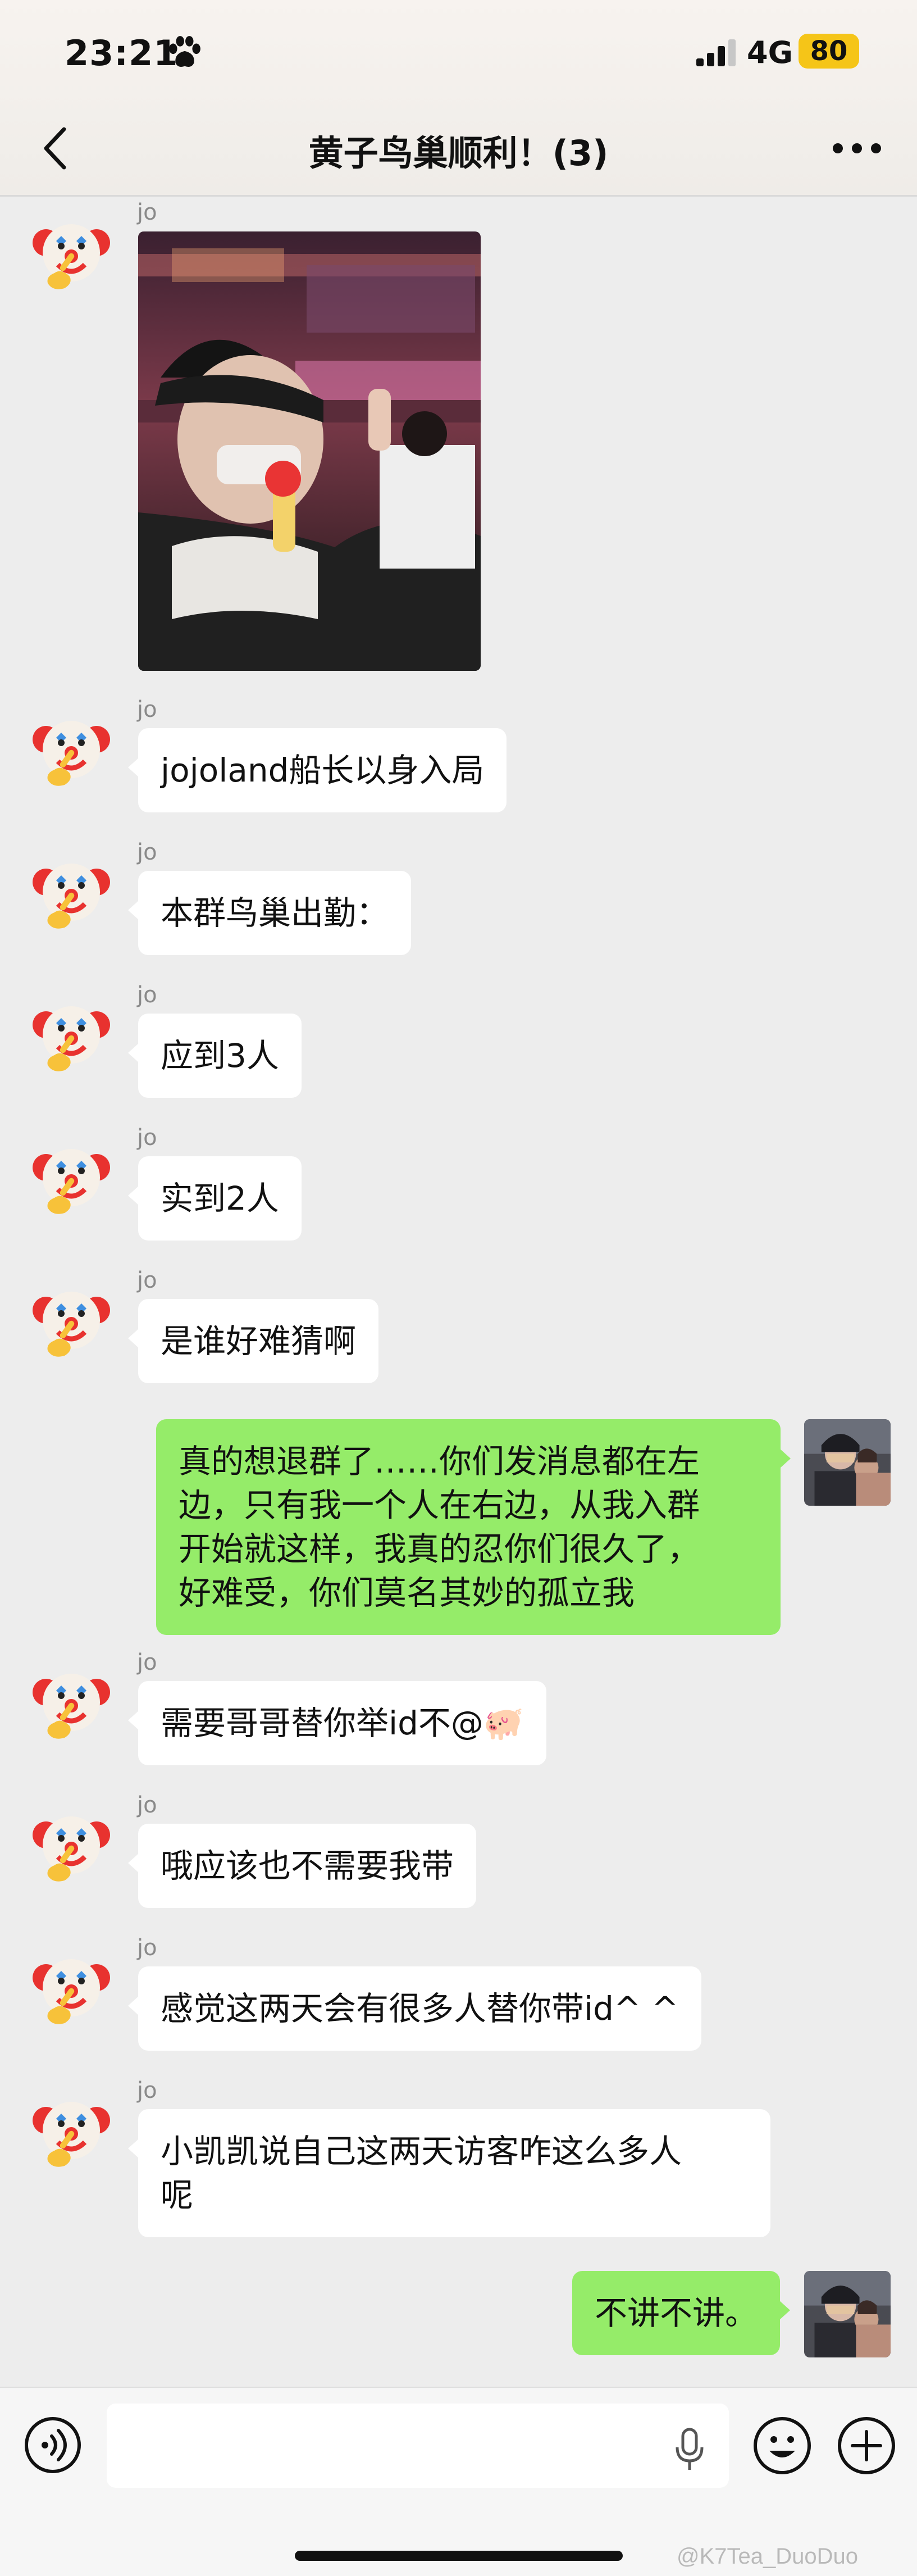  Describe the element at coordinates (407, 1593) in the screenshot. I see `message-line: 好难受，你们莫名其妙的孤立我` at that location.